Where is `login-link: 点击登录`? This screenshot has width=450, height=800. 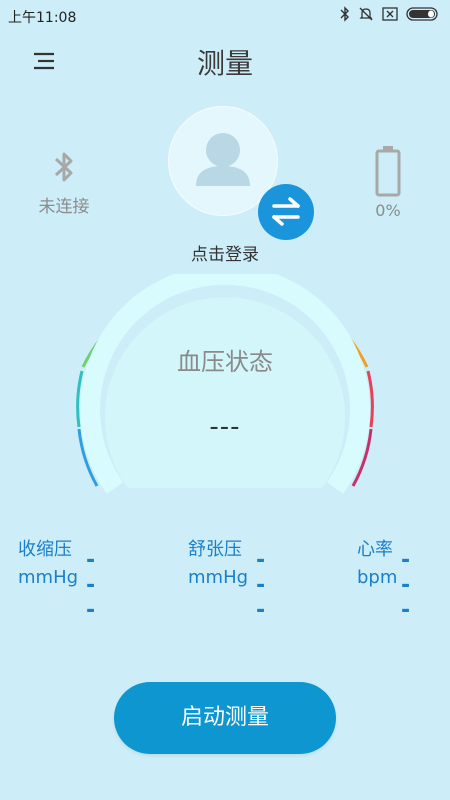
login-link: 点击登录 is located at coordinates (225, 252).